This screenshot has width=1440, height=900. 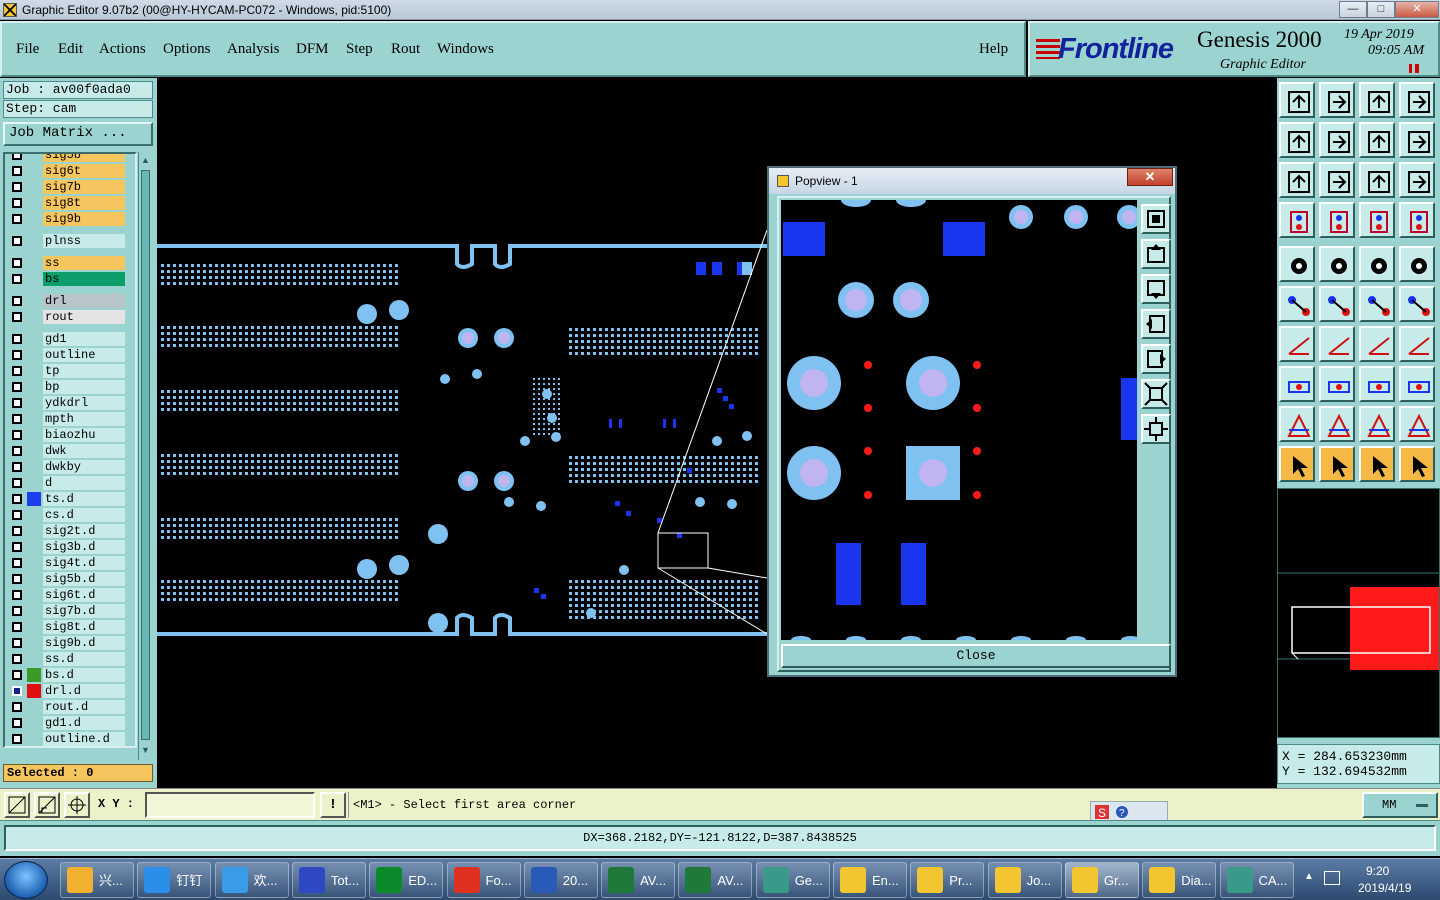 What do you see at coordinates (84, 595) in the screenshot?
I see `layer-label: sig6t.d` at bounding box center [84, 595].